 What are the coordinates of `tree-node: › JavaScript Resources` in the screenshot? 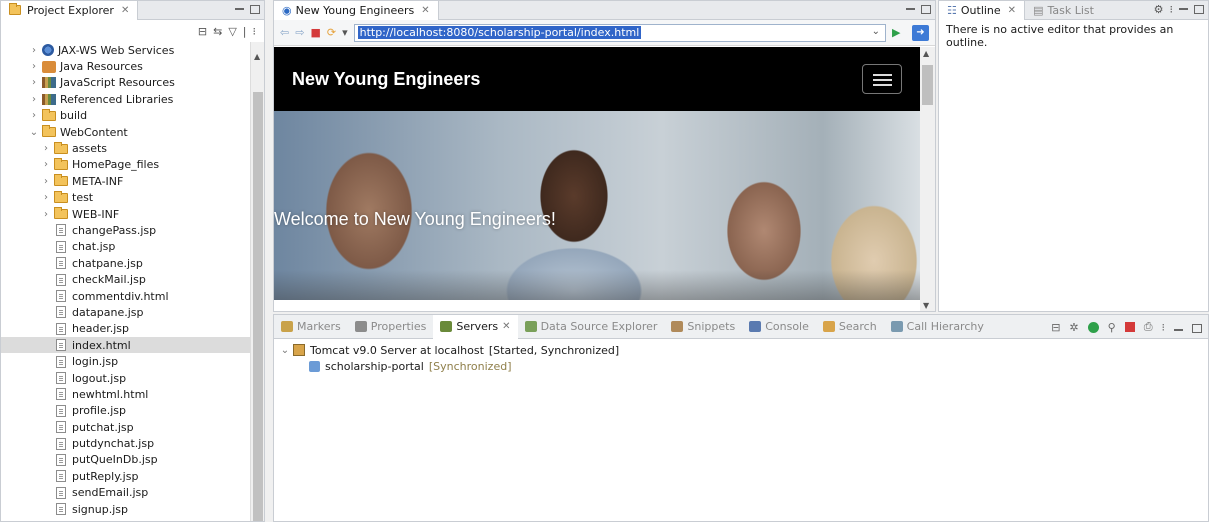 It's located at (126, 83).